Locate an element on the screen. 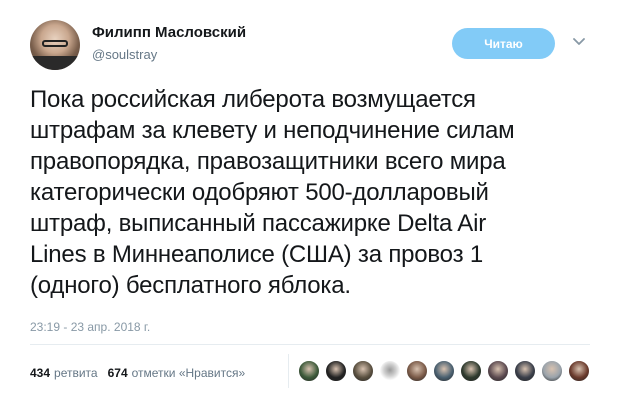 The height and width of the screenshot is (406, 625). divider is located at coordinates (310, 344).